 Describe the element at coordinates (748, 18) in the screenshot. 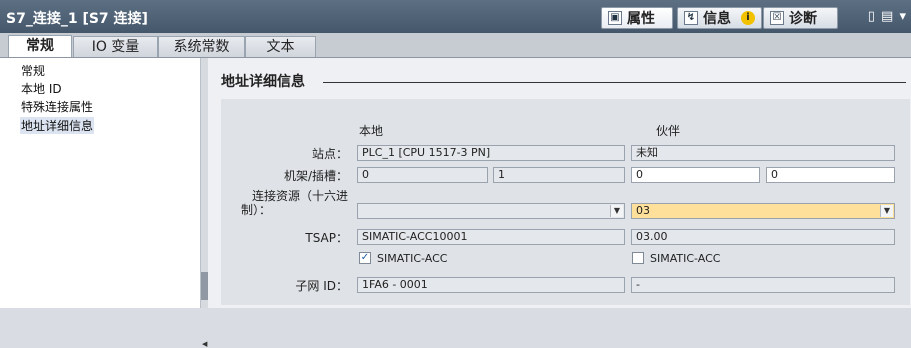

I see `info-badge-icon: i` at that location.